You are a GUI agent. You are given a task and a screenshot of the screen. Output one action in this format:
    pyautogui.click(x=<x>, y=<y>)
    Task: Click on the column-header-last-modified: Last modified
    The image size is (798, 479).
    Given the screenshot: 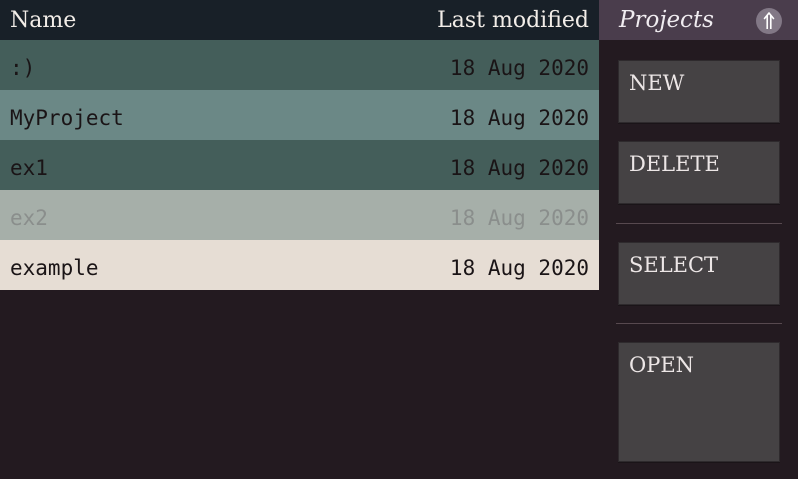 What is the action you would take?
    pyautogui.click(x=513, y=21)
    